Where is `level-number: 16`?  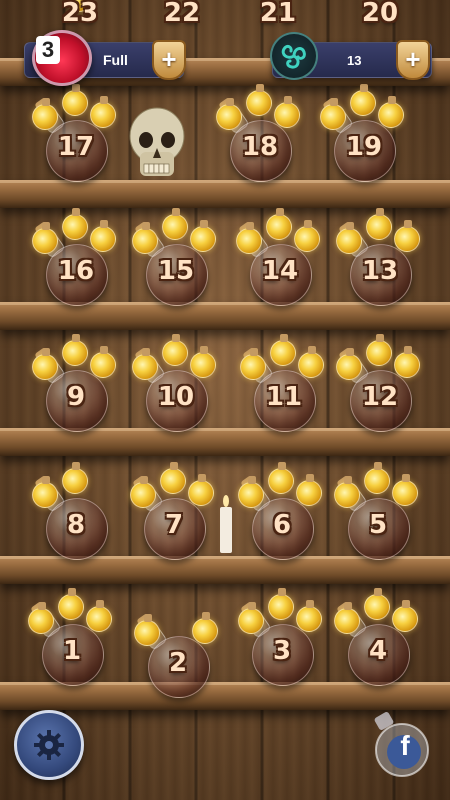
level-number: 16 is located at coordinates (76, 271).